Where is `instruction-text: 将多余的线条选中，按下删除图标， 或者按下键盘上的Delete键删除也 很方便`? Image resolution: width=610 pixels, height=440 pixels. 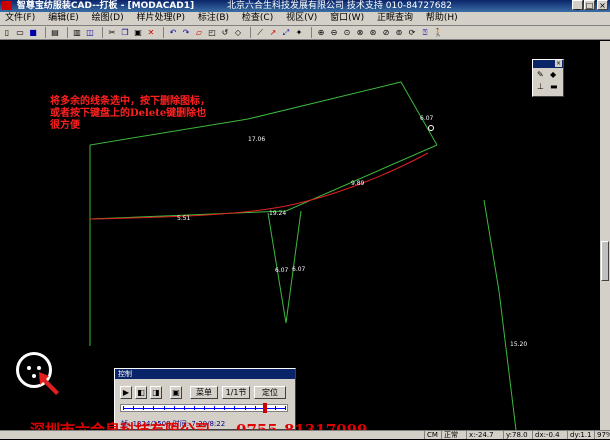 instruction-text: 将多余的线条选中，按下删除图标， 或者按下键盘上的Delete键删除也 很方便 is located at coordinates (130, 113).